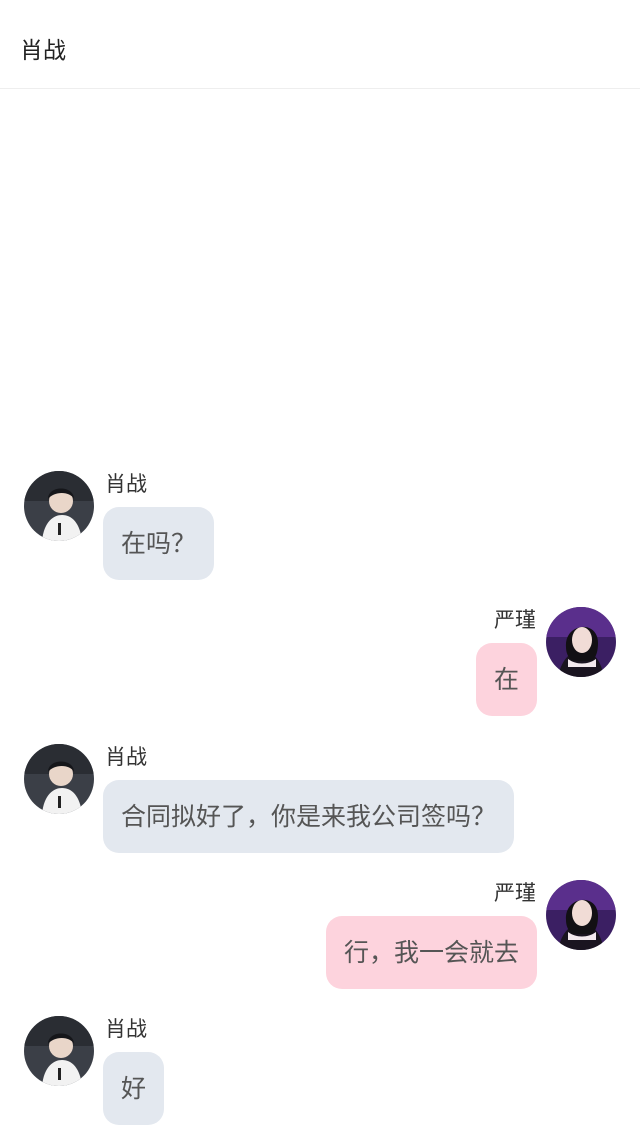 This screenshot has width=640, height=1138. What do you see at coordinates (320, 44) in the screenshot?
I see `chat-header: 肖战` at bounding box center [320, 44].